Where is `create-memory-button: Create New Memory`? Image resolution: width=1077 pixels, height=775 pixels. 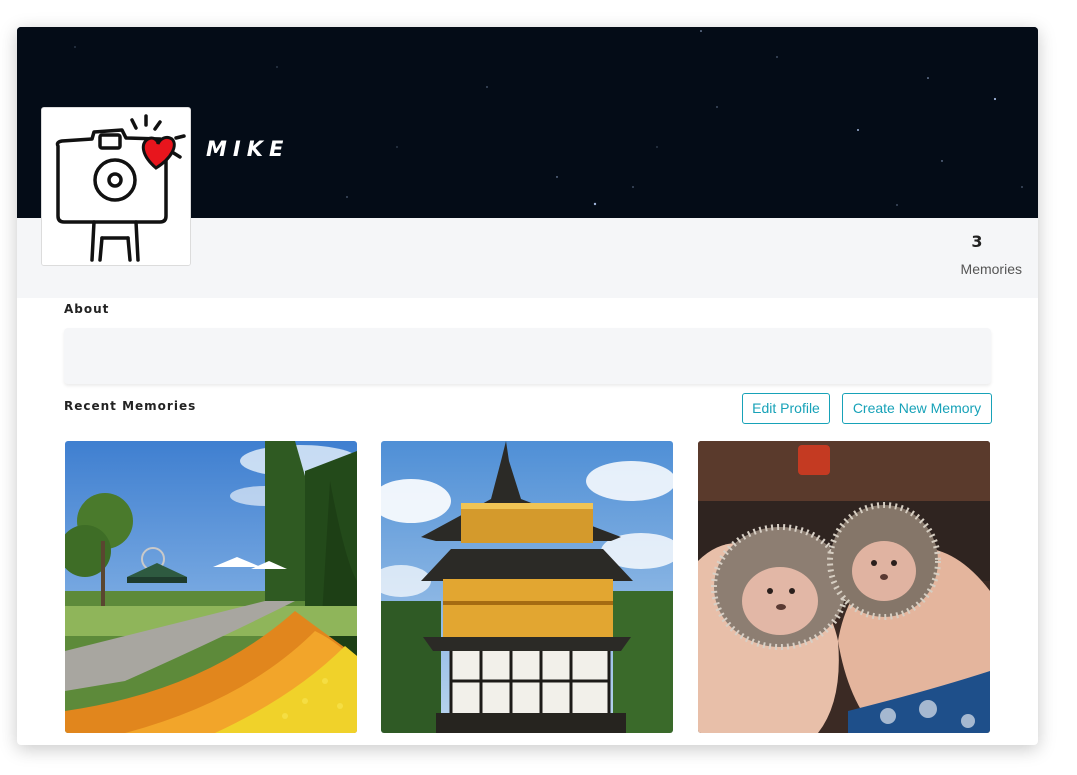 create-memory-button: Create New Memory is located at coordinates (917, 408).